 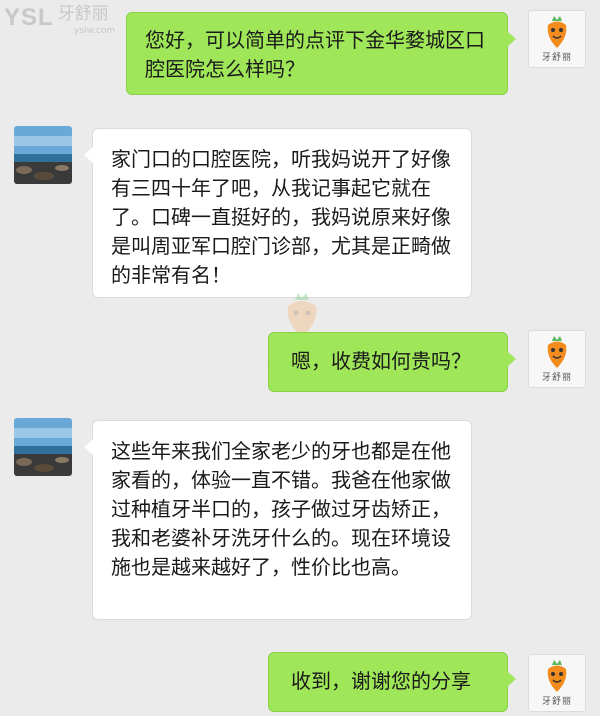 What do you see at coordinates (29, 17) in the screenshot?
I see `watermark-logo-text: YSL` at bounding box center [29, 17].